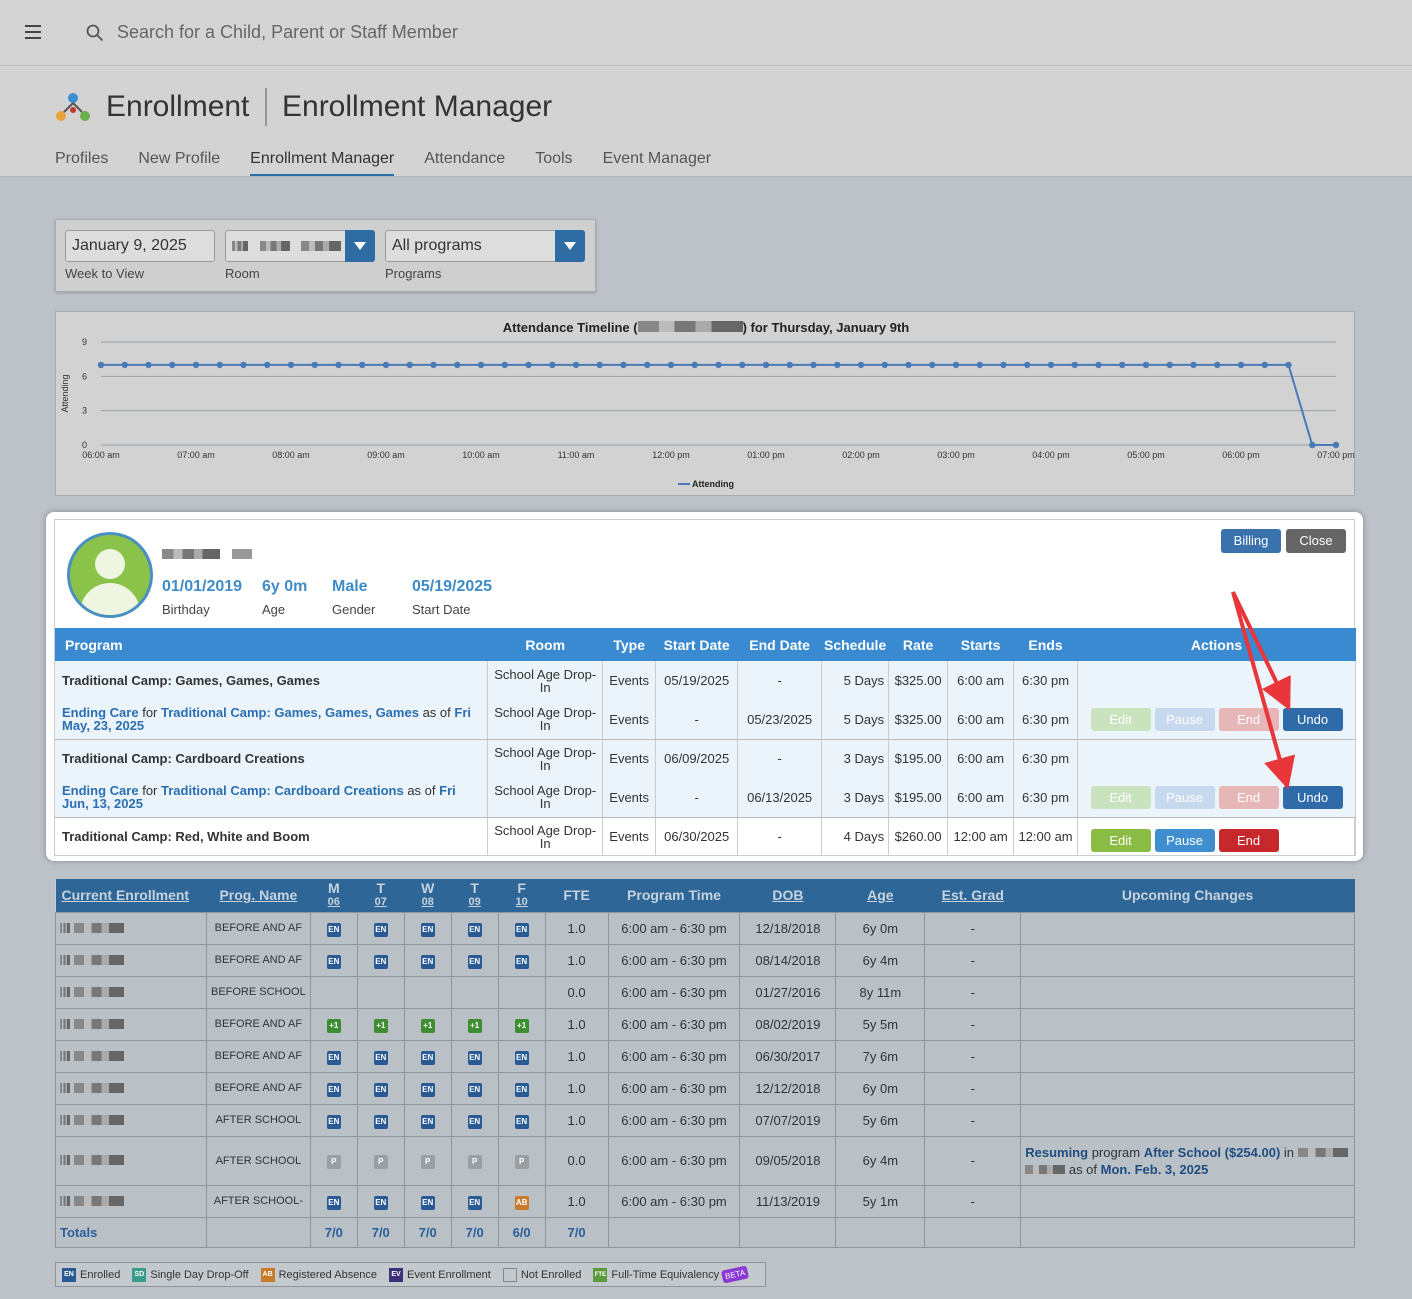  Describe the element at coordinates (464, 163) in the screenshot. I see `tab-attendance: Attendance` at that location.